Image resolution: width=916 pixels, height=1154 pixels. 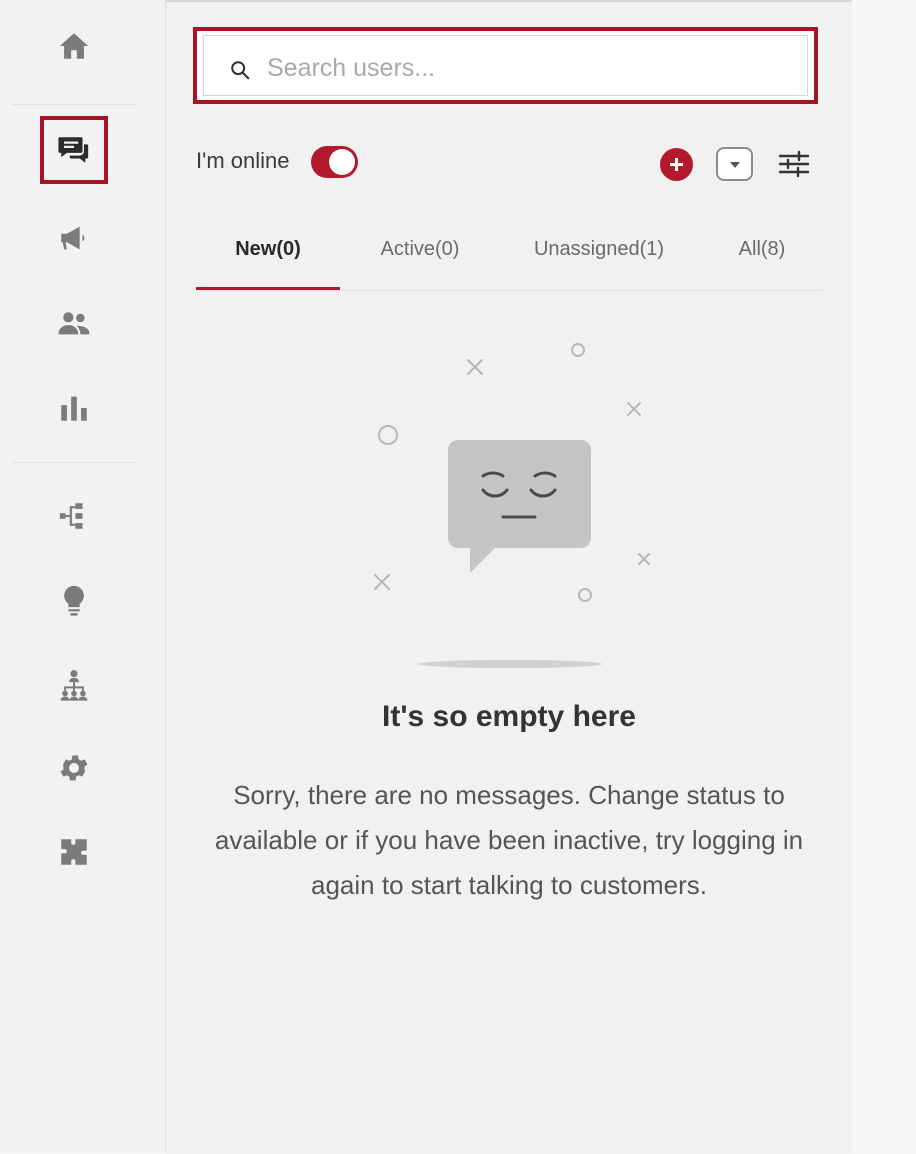 I want to click on chevron-down-icon, so click(x=735, y=165).